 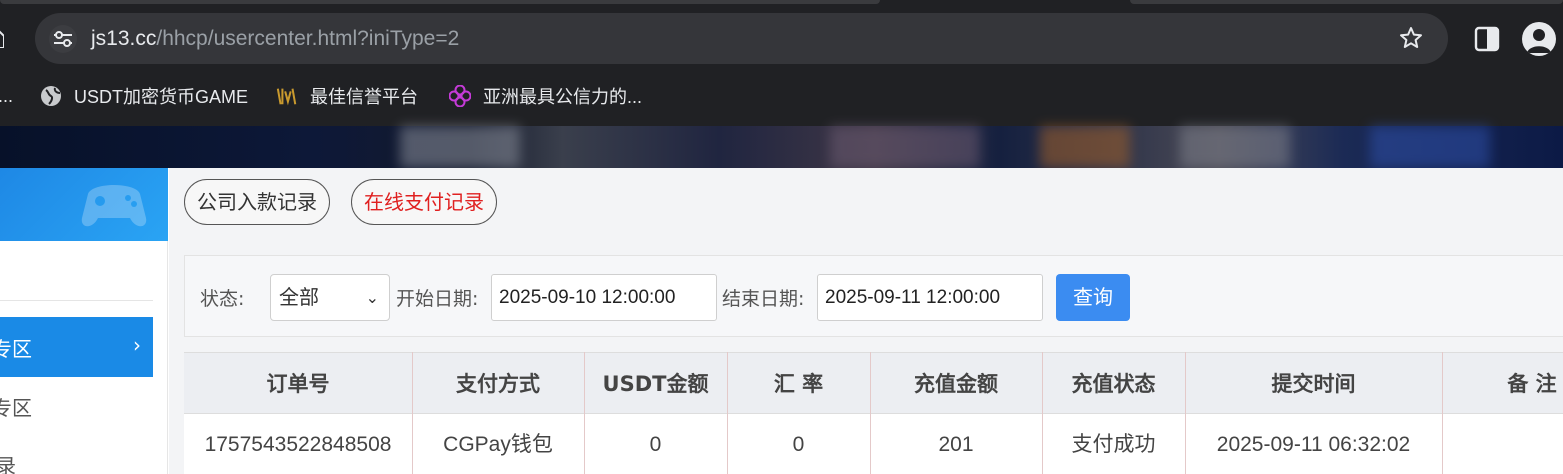 I want to click on flower-icon, so click(x=460, y=96).